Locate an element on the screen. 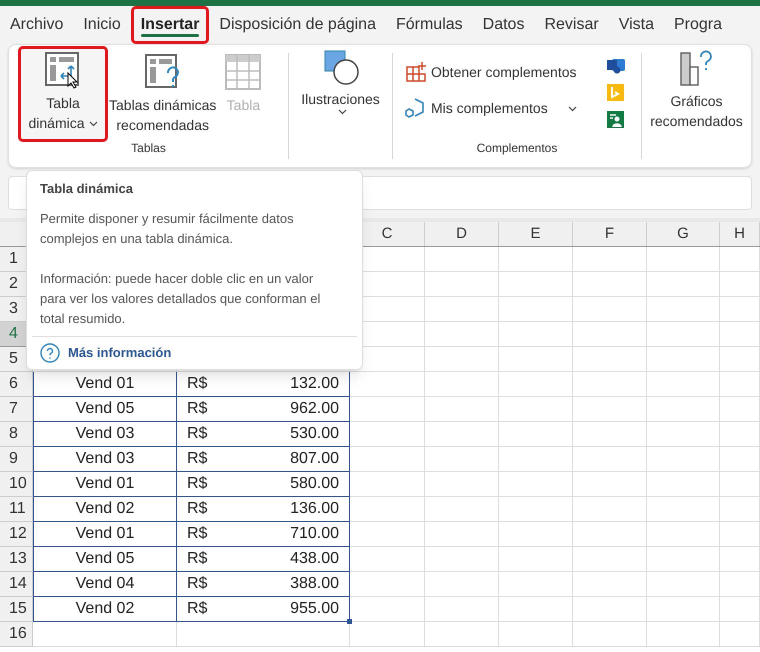 The height and width of the screenshot is (652, 760). group-label: Tablas is located at coordinates (148, 148).